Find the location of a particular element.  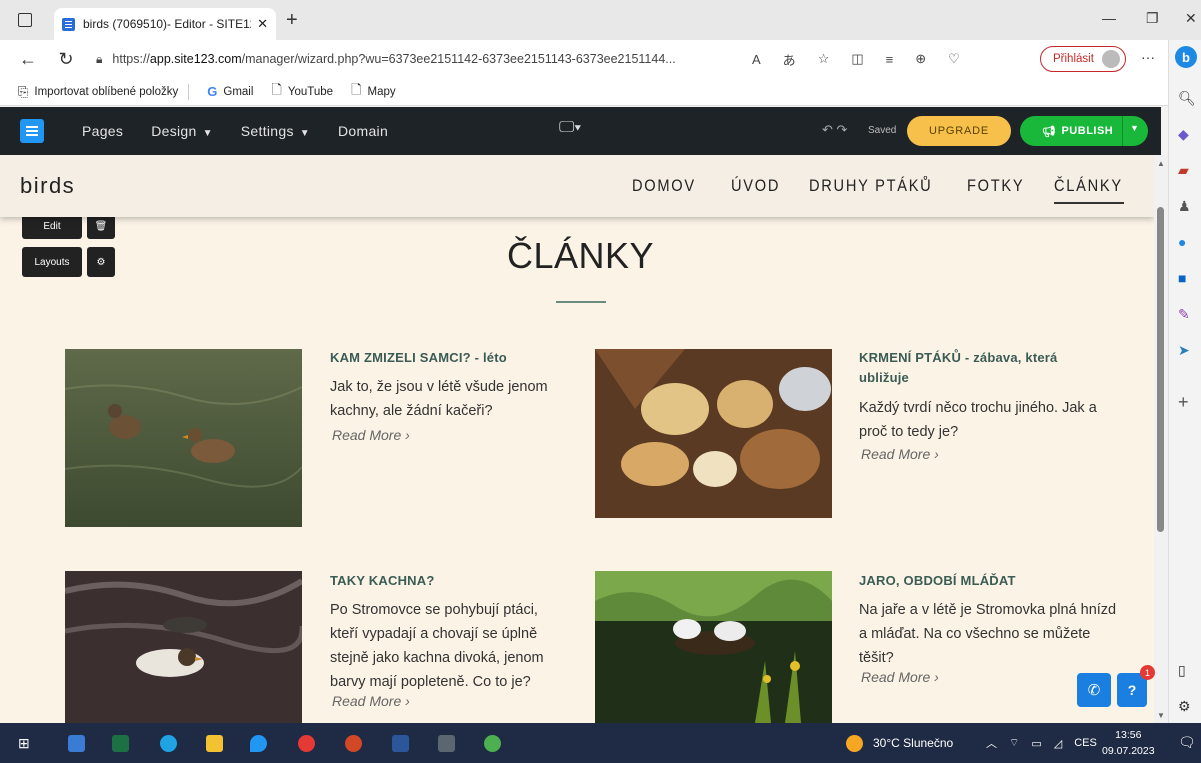

games-icon: ♟ is located at coordinates (1184, 206).